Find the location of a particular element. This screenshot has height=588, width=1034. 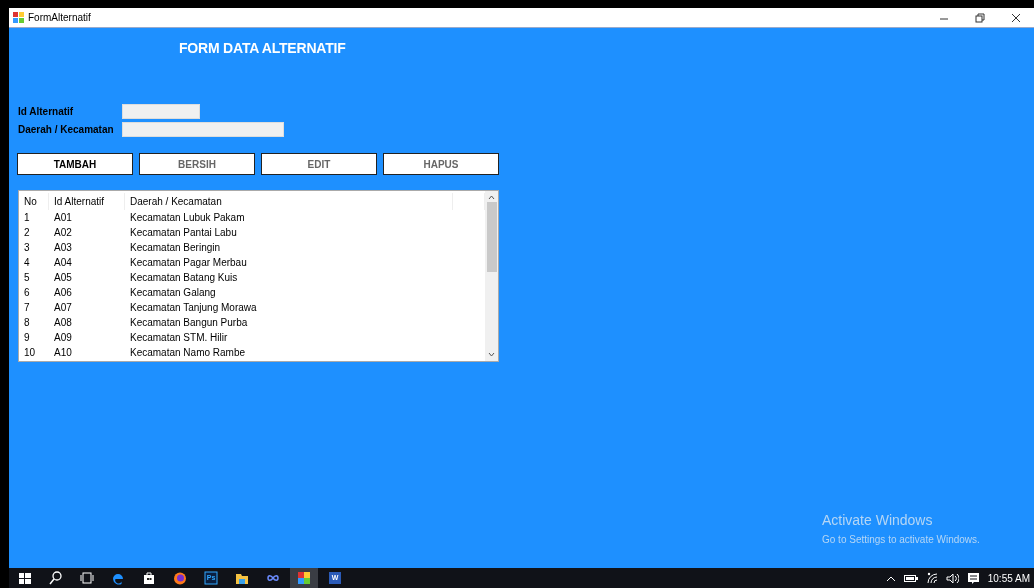

restore-icon is located at coordinates (980, 17).